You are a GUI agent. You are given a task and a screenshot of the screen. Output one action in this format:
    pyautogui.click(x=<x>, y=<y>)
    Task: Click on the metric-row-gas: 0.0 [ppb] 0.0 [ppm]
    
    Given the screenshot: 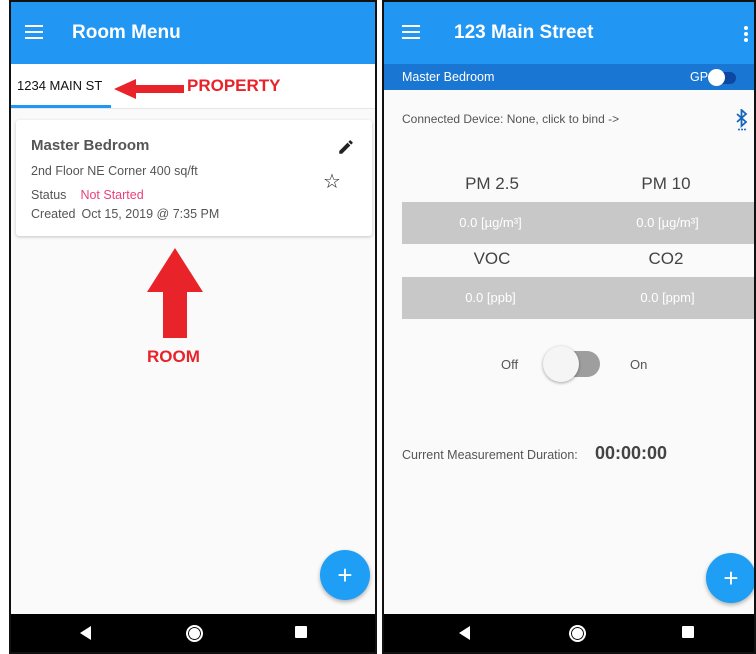 What is the action you would take?
    pyautogui.click(x=578, y=298)
    